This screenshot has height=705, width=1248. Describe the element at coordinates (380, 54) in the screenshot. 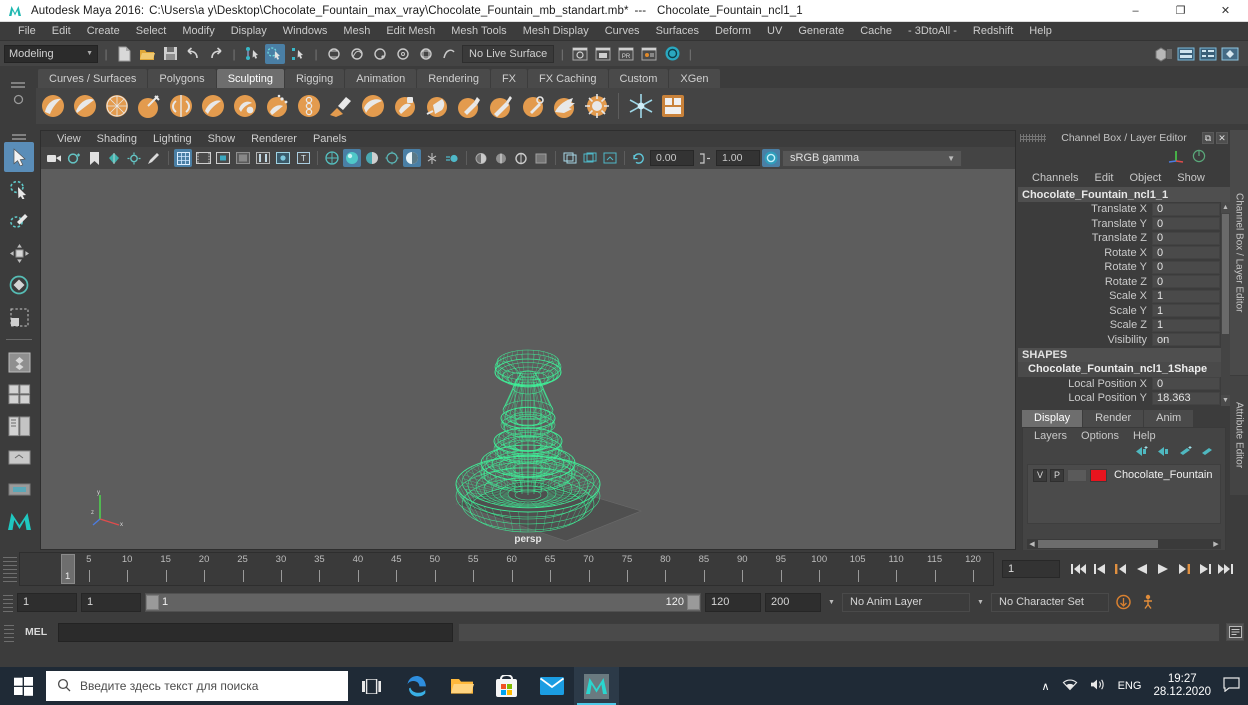

I see `snap-to-point-icon` at that location.